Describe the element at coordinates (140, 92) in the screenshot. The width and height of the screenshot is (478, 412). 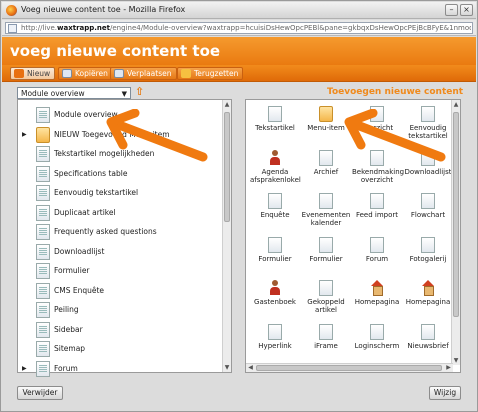
I see `up-level-icon: ⇧` at that location.